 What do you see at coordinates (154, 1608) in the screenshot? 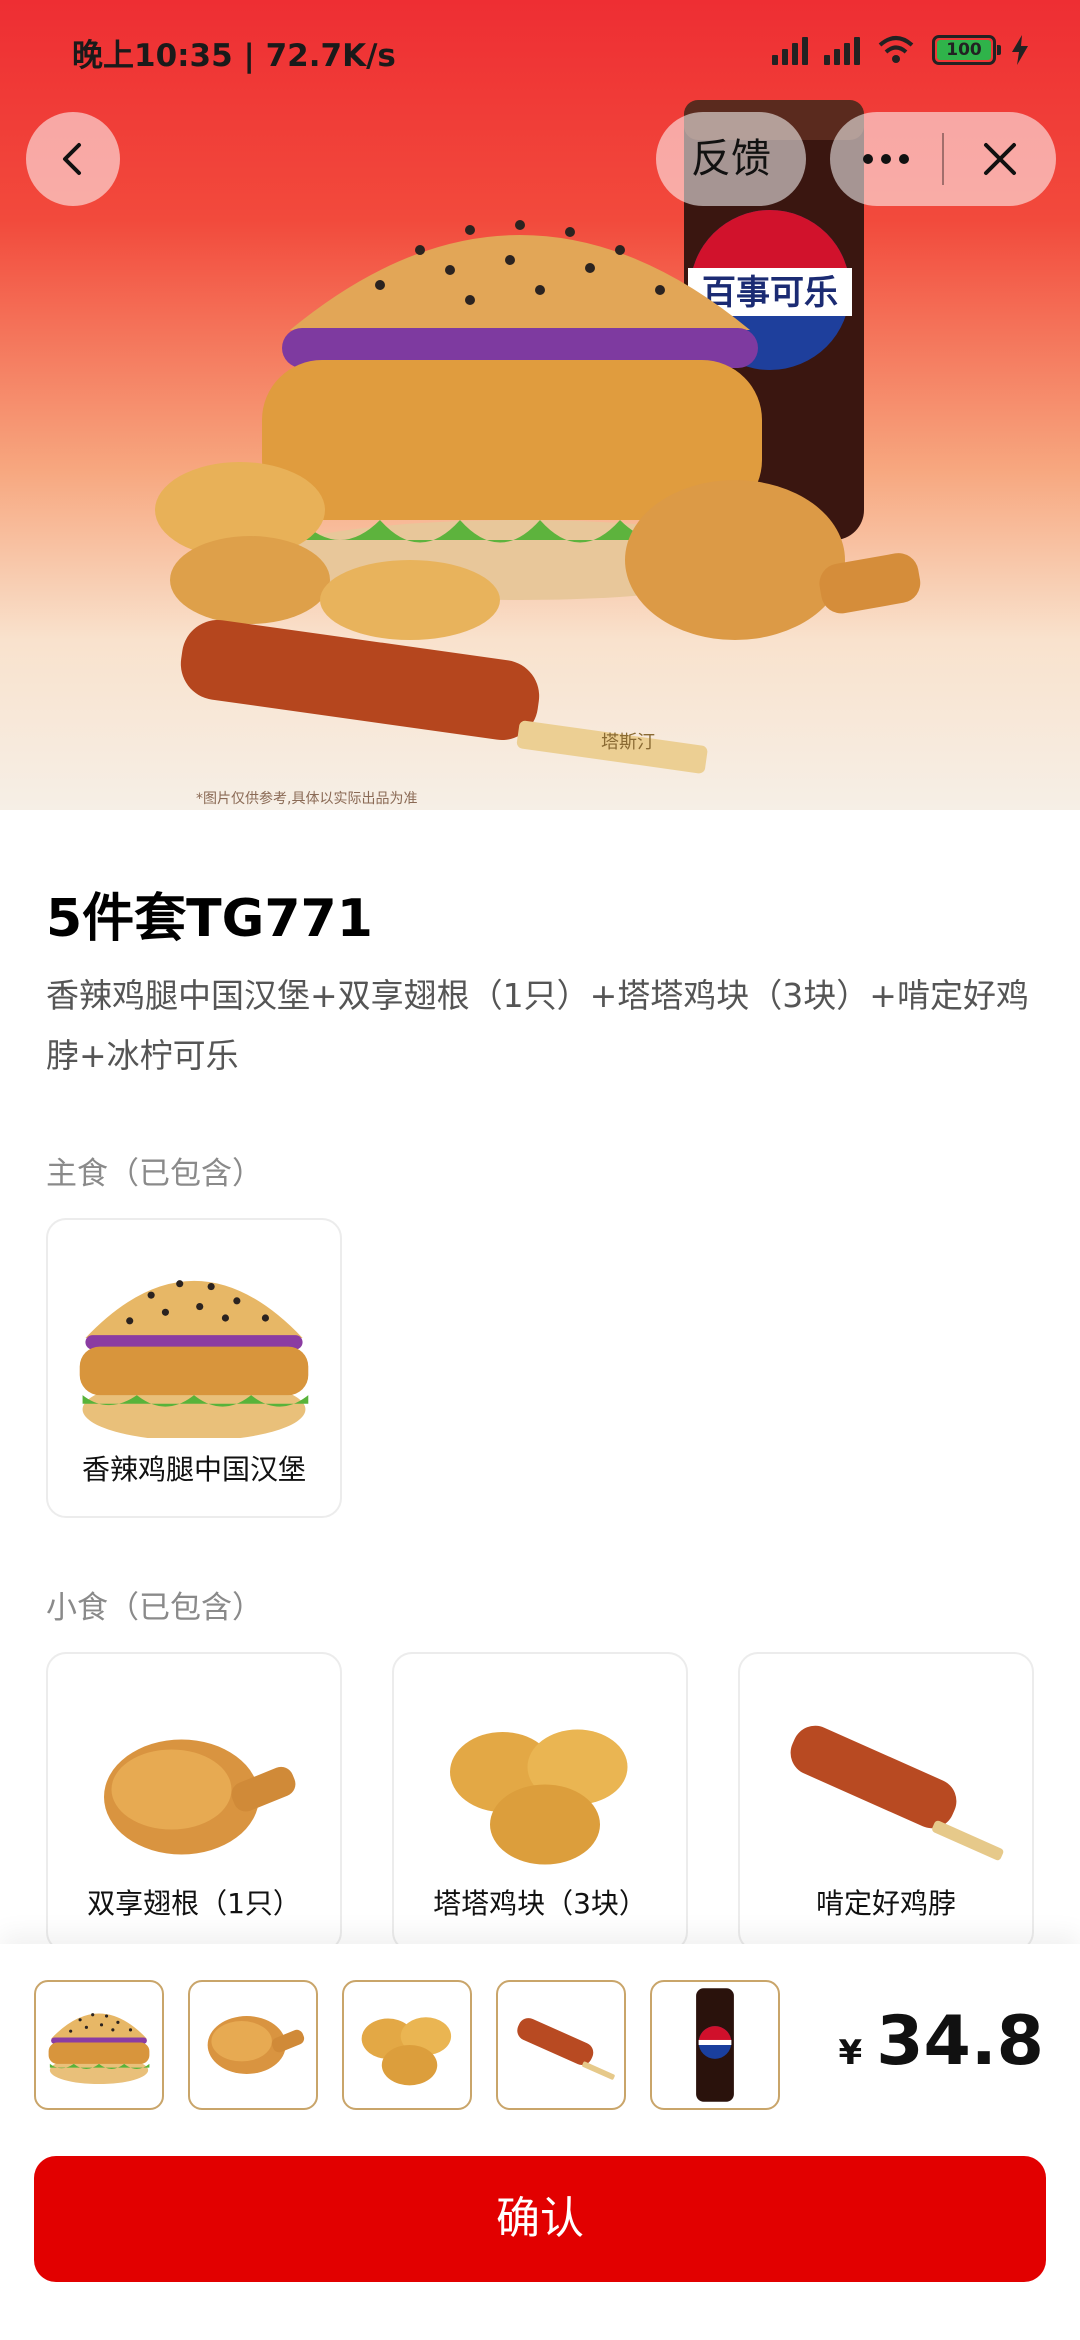
I see `side-section-label: 小食（已包含）` at bounding box center [154, 1608].